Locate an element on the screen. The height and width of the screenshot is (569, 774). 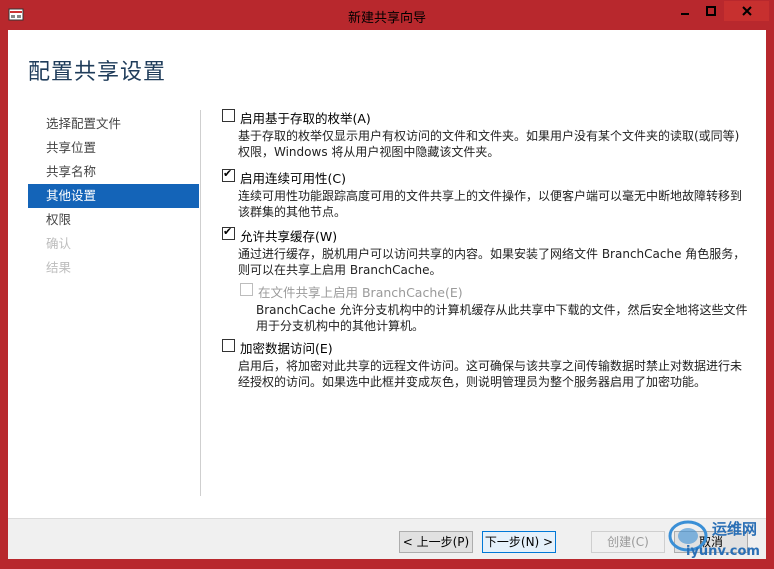
title-bar: 新建共享向导 is located at coordinates (387, 15).